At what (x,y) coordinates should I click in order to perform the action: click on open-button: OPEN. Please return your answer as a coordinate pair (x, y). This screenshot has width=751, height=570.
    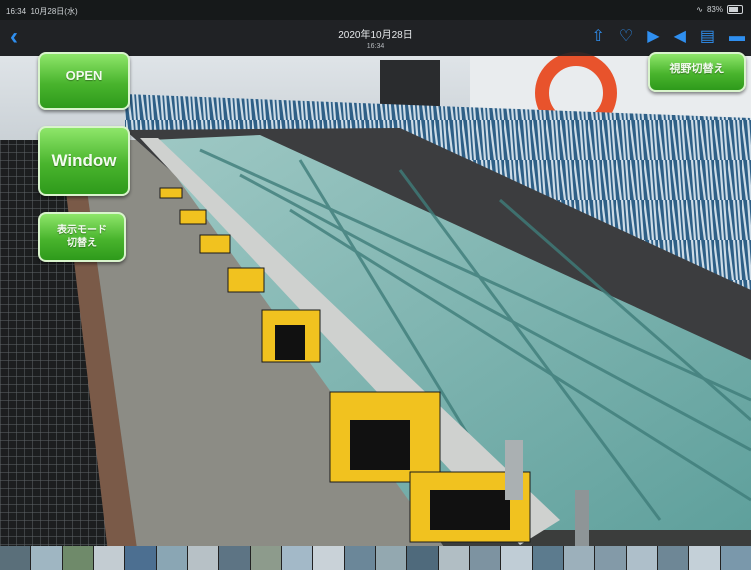
    Looking at the image, I should click on (84, 81).